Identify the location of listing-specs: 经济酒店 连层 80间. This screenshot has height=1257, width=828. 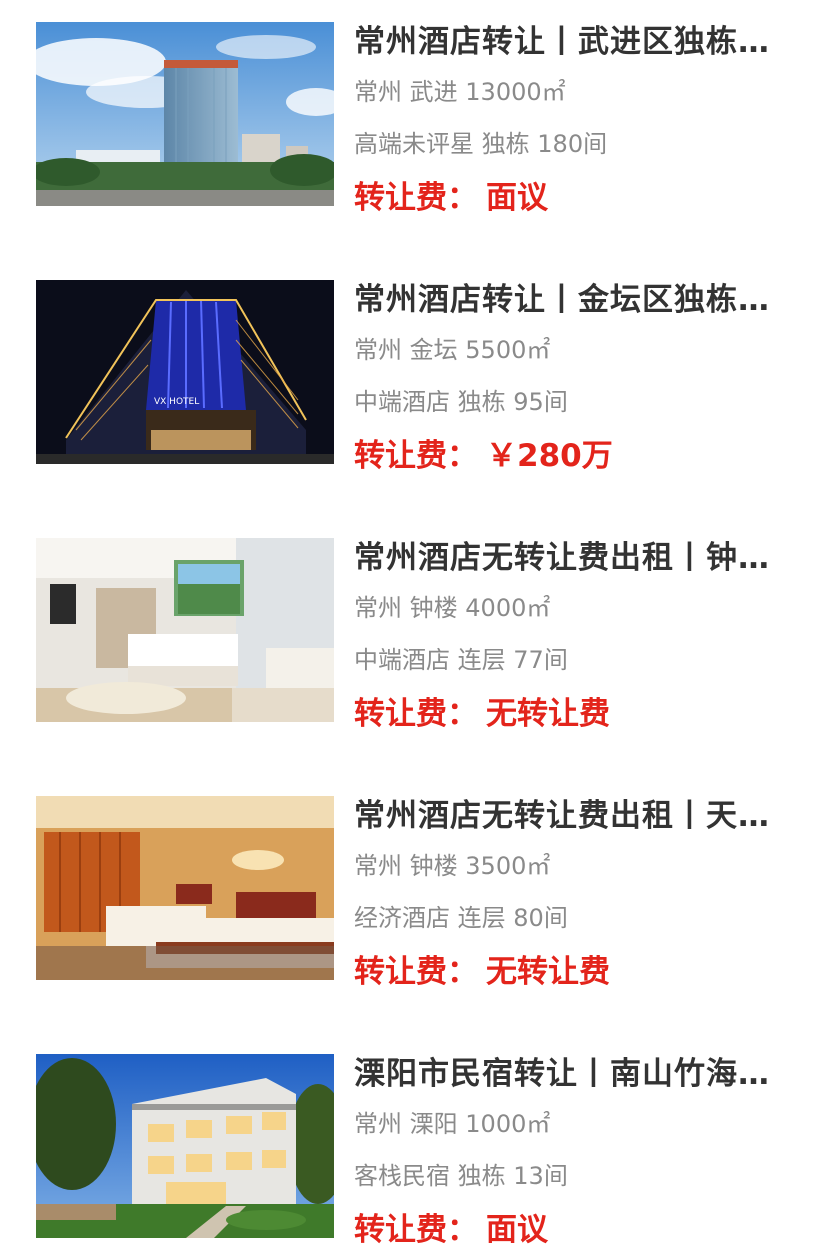
(577, 918).